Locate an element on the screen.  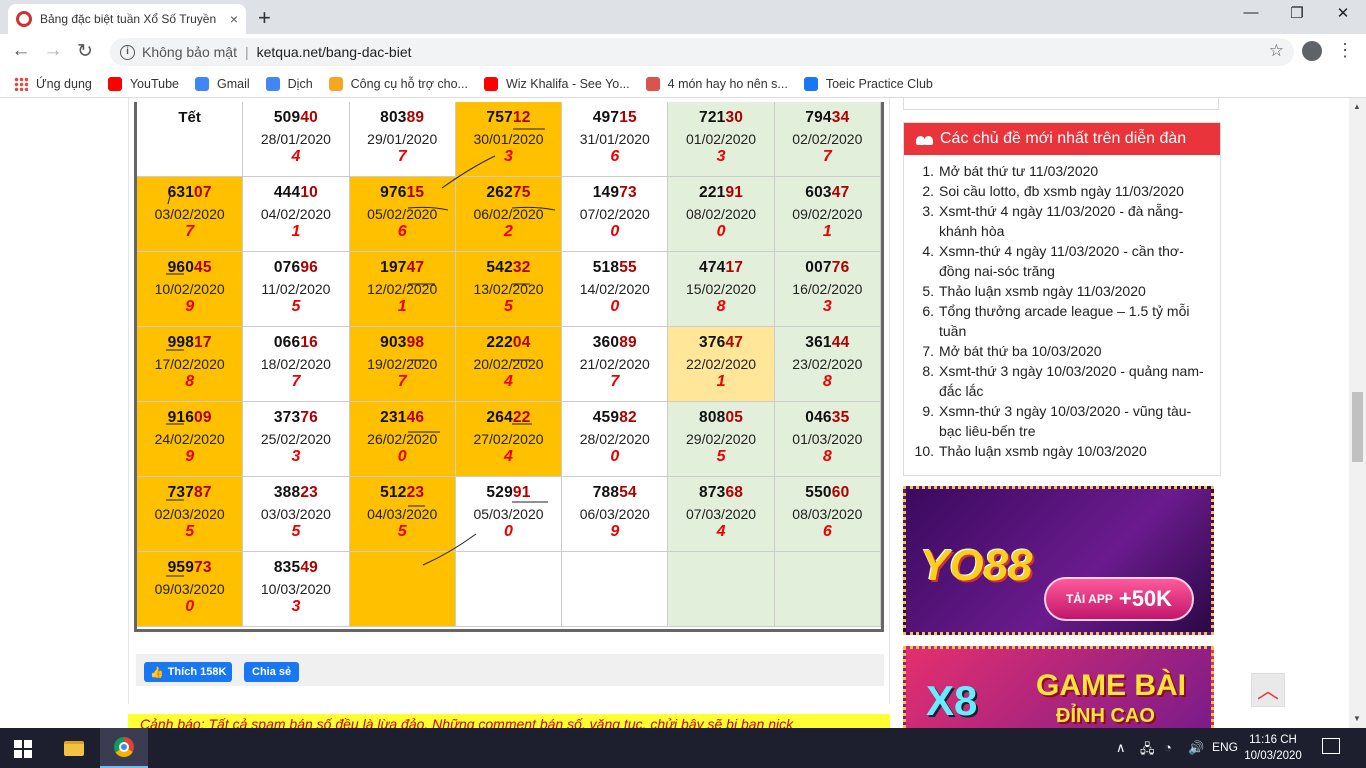
draw-date: 09/02/2020 is located at coordinates (827, 214).